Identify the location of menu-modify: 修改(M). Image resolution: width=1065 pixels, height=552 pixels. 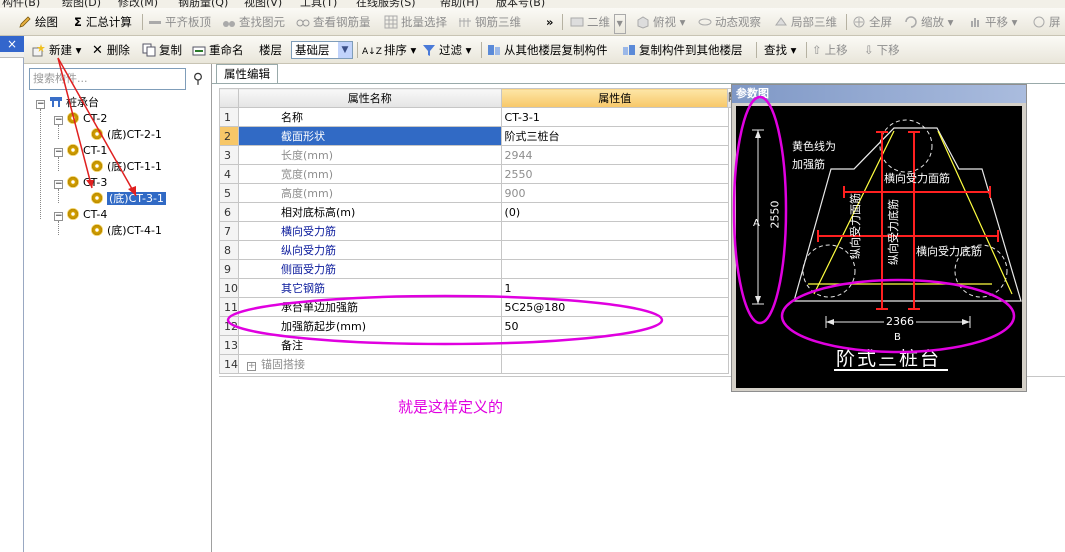
(138, 4).